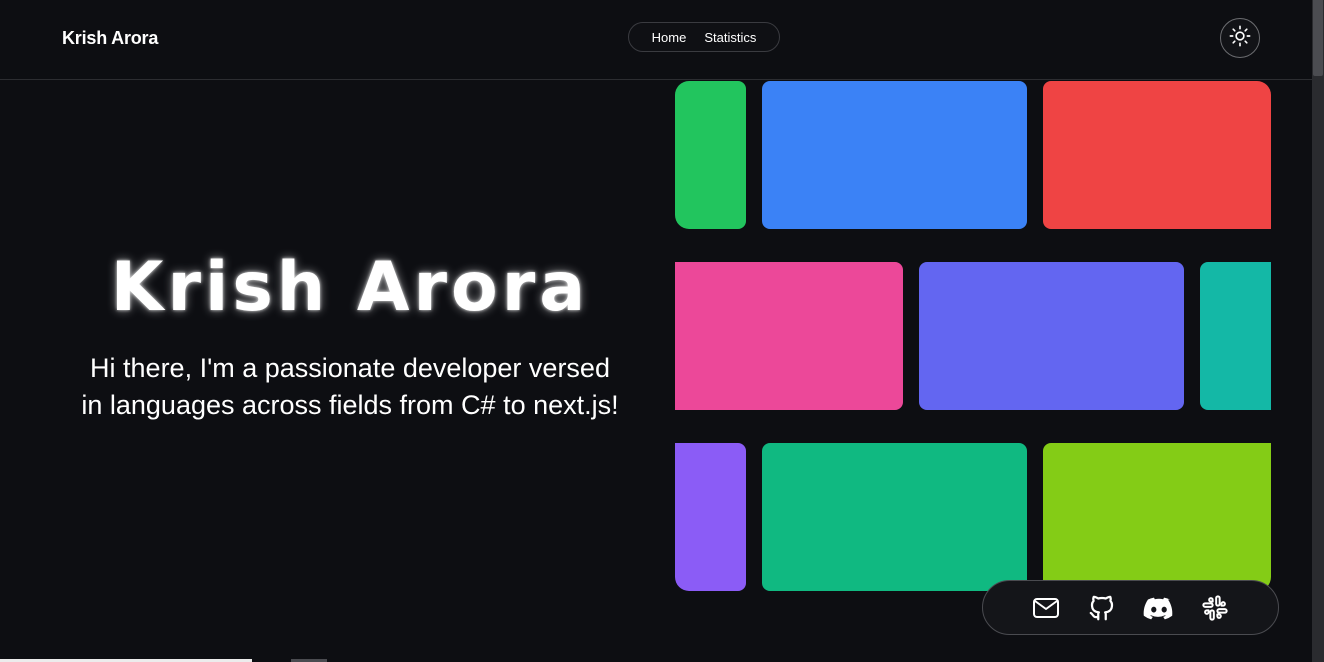 Image resolution: width=1324 pixels, height=662 pixels. What do you see at coordinates (1157, 155) in the screenshot?
I see `tile-red` at bounding box center [1157, 155].